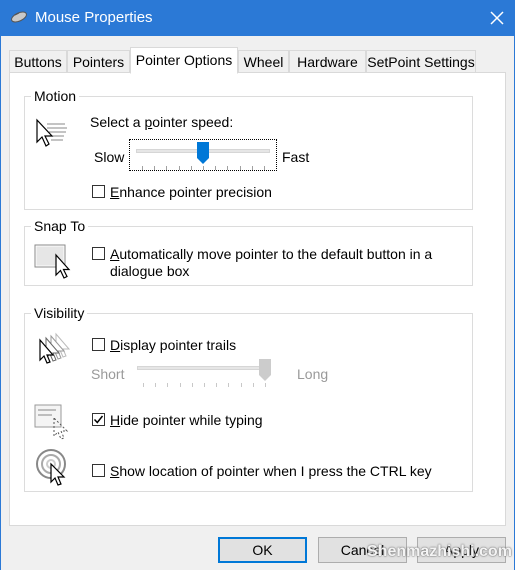 The height and width of the screenshot is (570, 515). Describe the element at coordinates (19, 17) in the screenshot. I see `mouse-icon` at that location.